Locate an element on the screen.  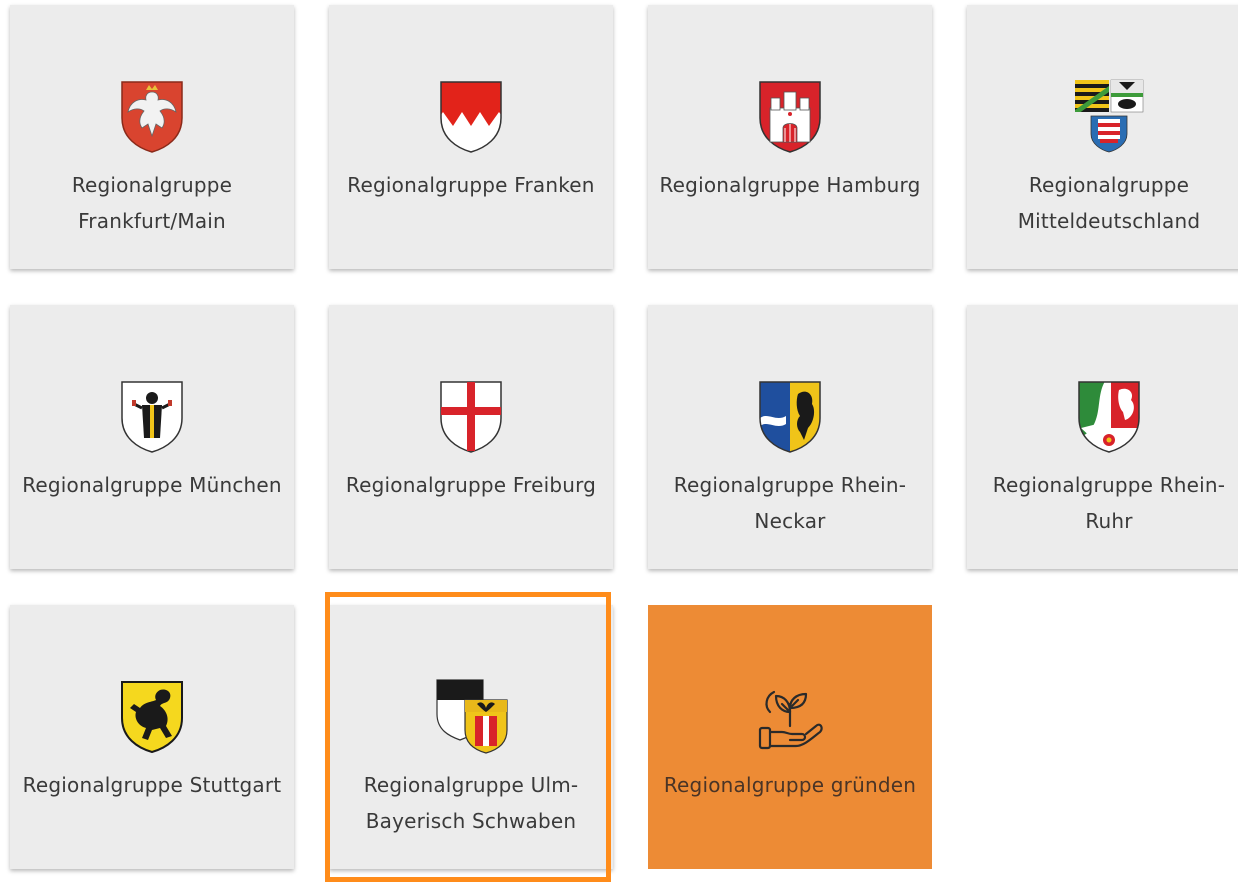
freiburg-crest-icon is located at coordinates (471, 416).